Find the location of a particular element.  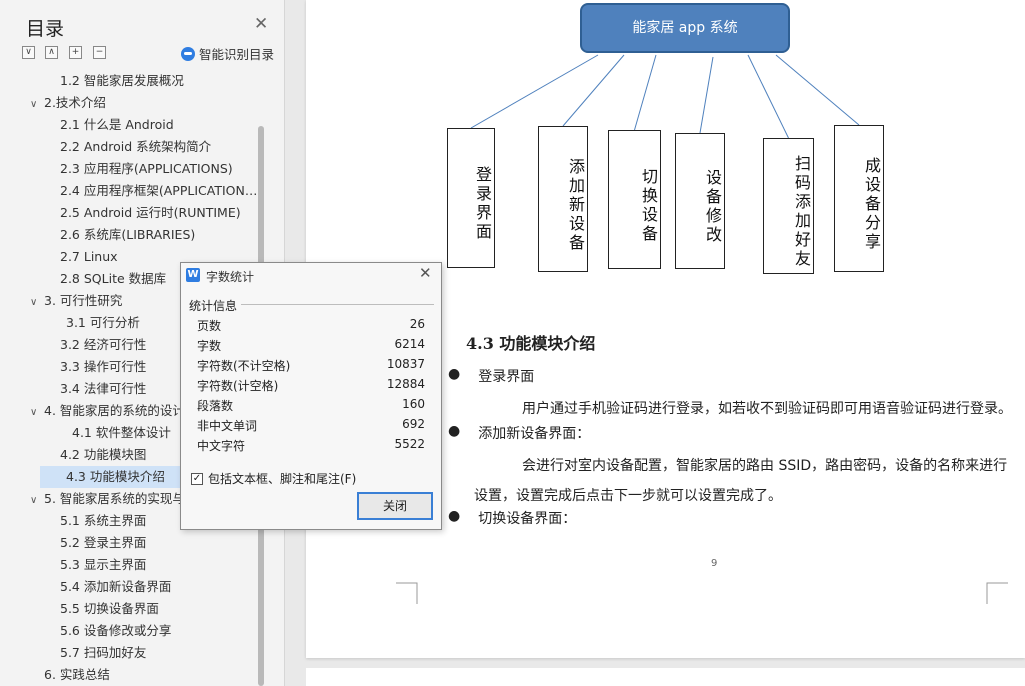

bullet-text: 登录界面 is located at coordinates (506, 377).